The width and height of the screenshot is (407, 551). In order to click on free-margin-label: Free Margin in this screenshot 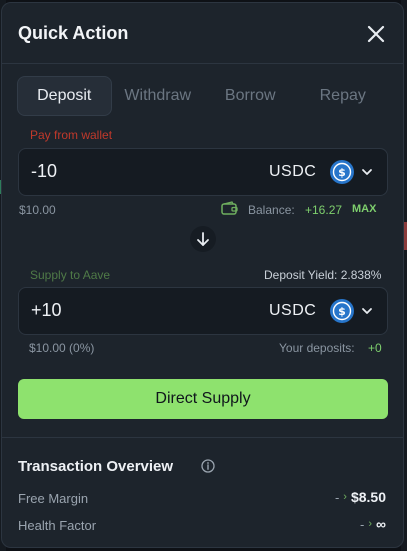, I will do `click(53, 498)`.